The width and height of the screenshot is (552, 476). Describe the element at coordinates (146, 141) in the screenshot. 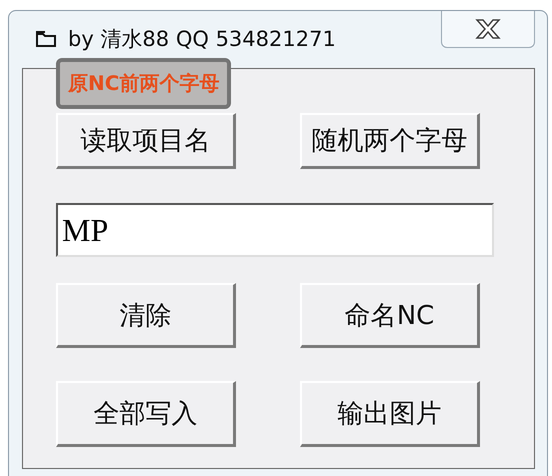

I see `action-button: 读取项目名` at that location.